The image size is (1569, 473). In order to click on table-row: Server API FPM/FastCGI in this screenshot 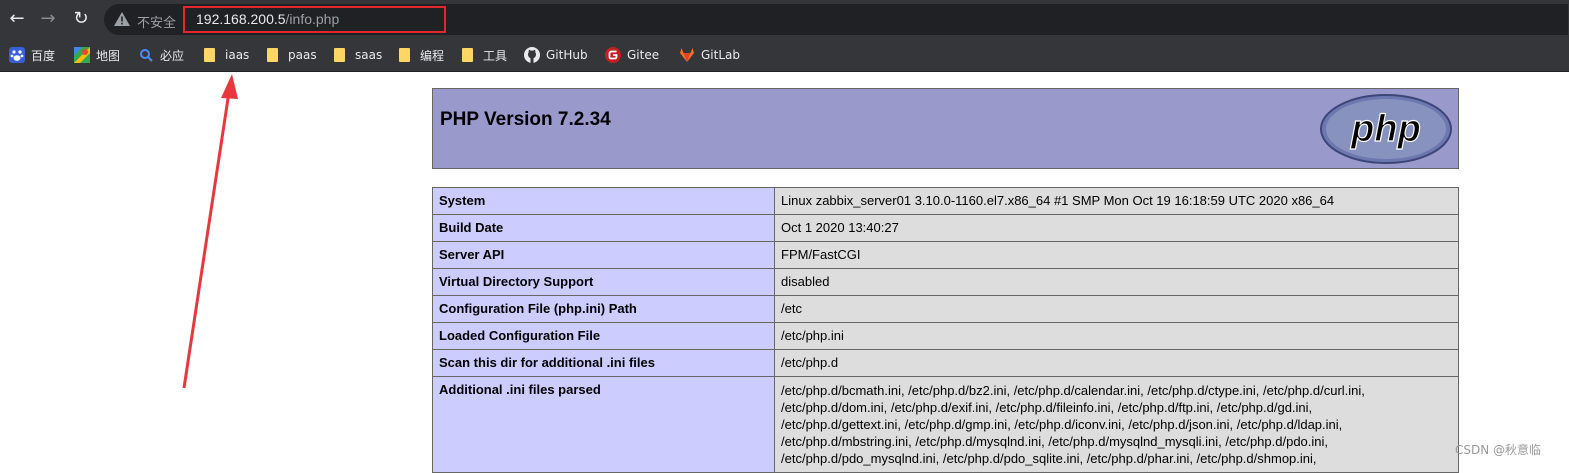, I will do `click(945, 255)`.